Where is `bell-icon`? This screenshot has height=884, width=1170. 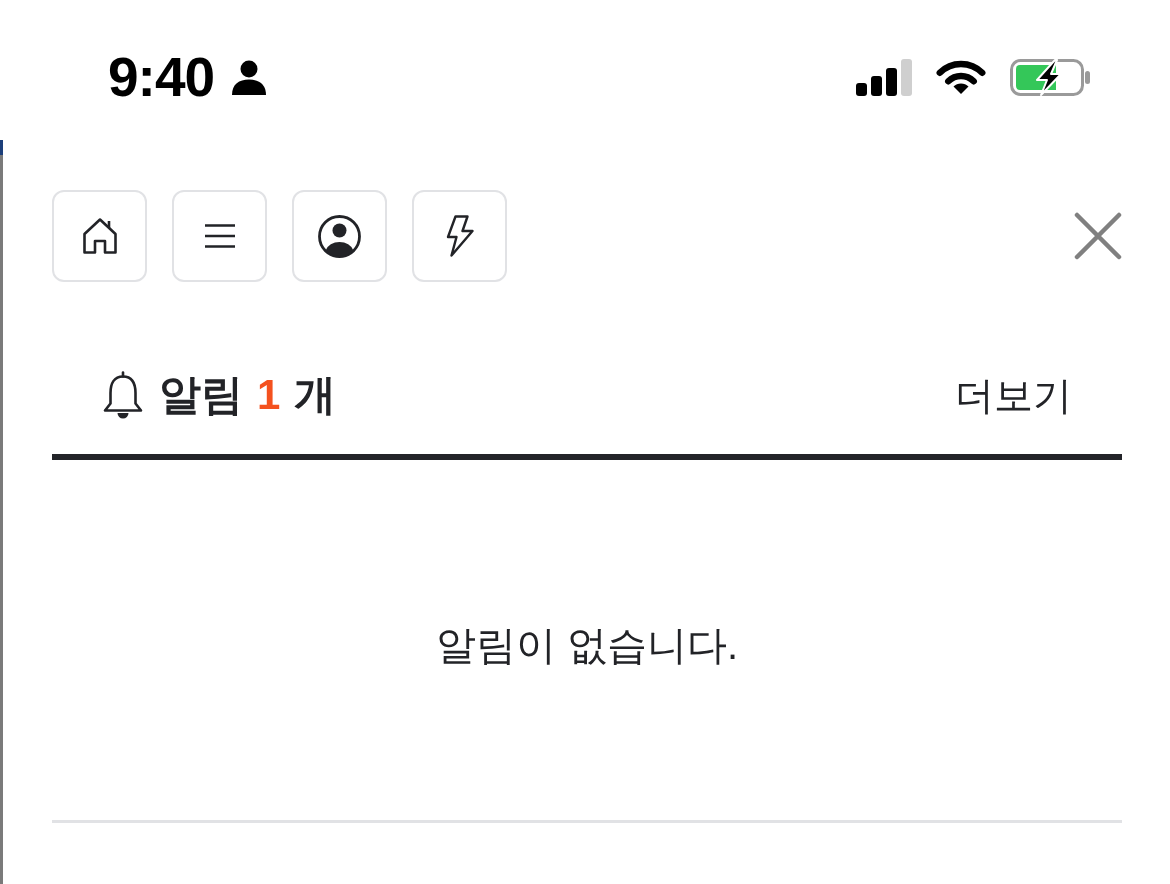 bell-icon is located at coordinates (123, 395).